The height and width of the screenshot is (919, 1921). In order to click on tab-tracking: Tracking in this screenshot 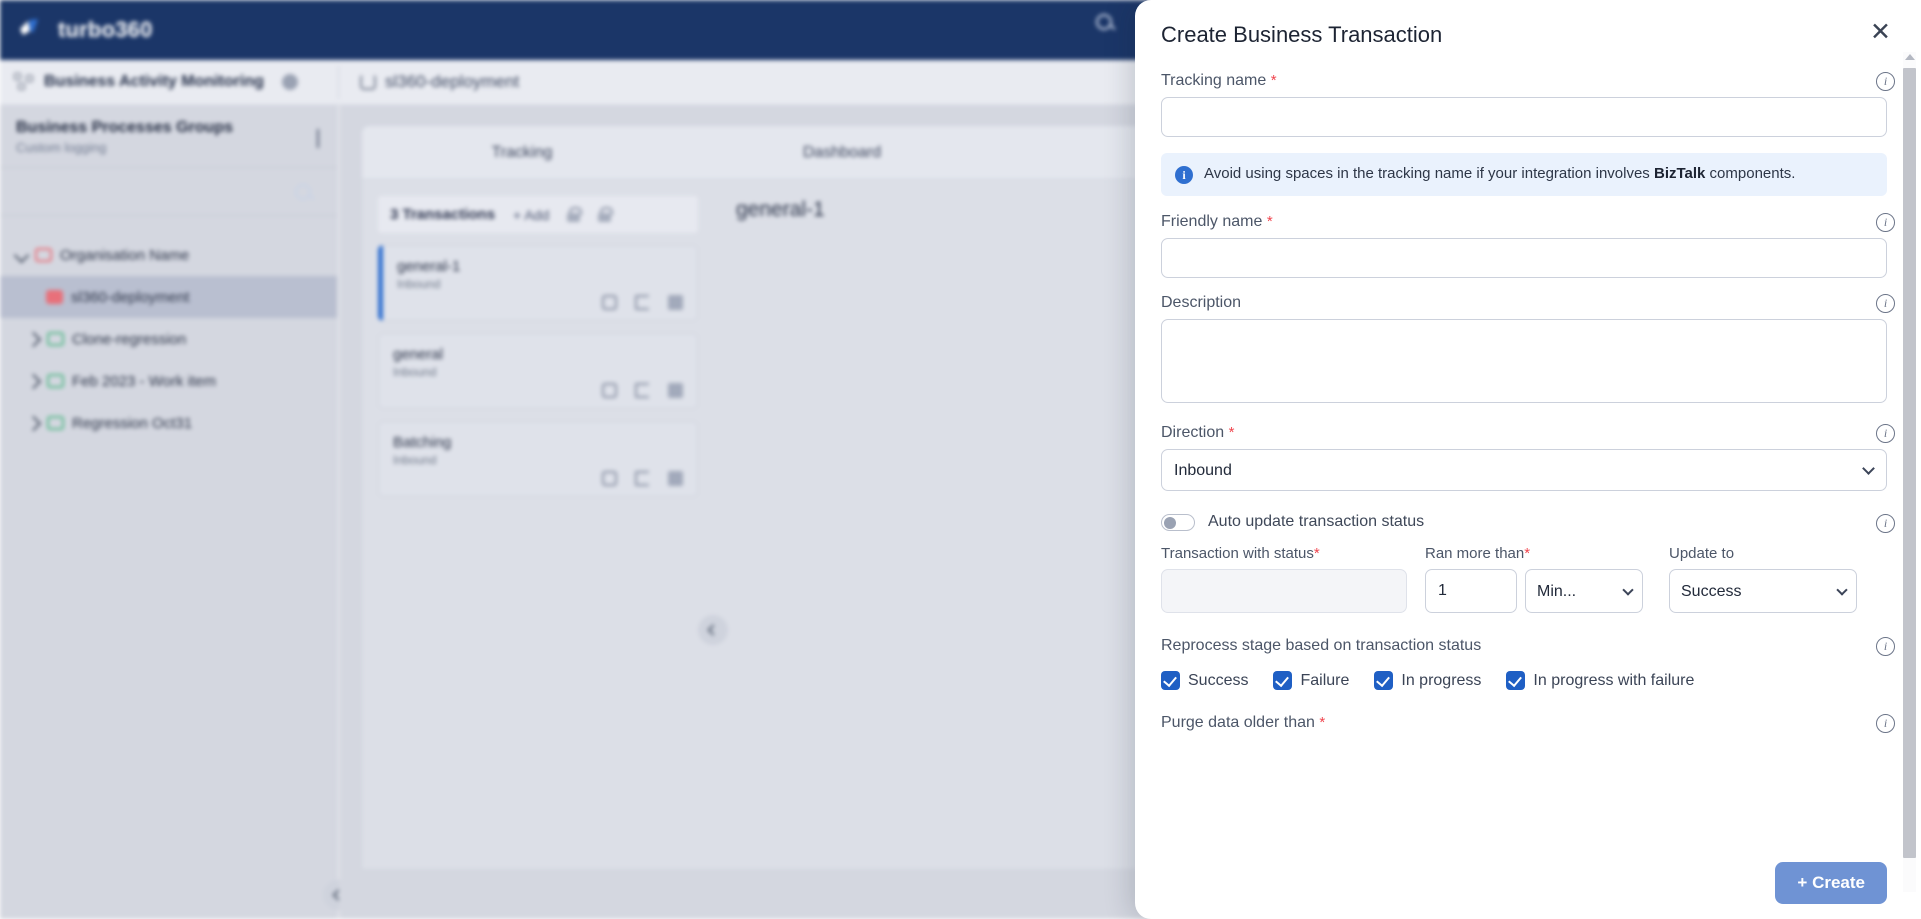, I will do `click(522, 153)`.